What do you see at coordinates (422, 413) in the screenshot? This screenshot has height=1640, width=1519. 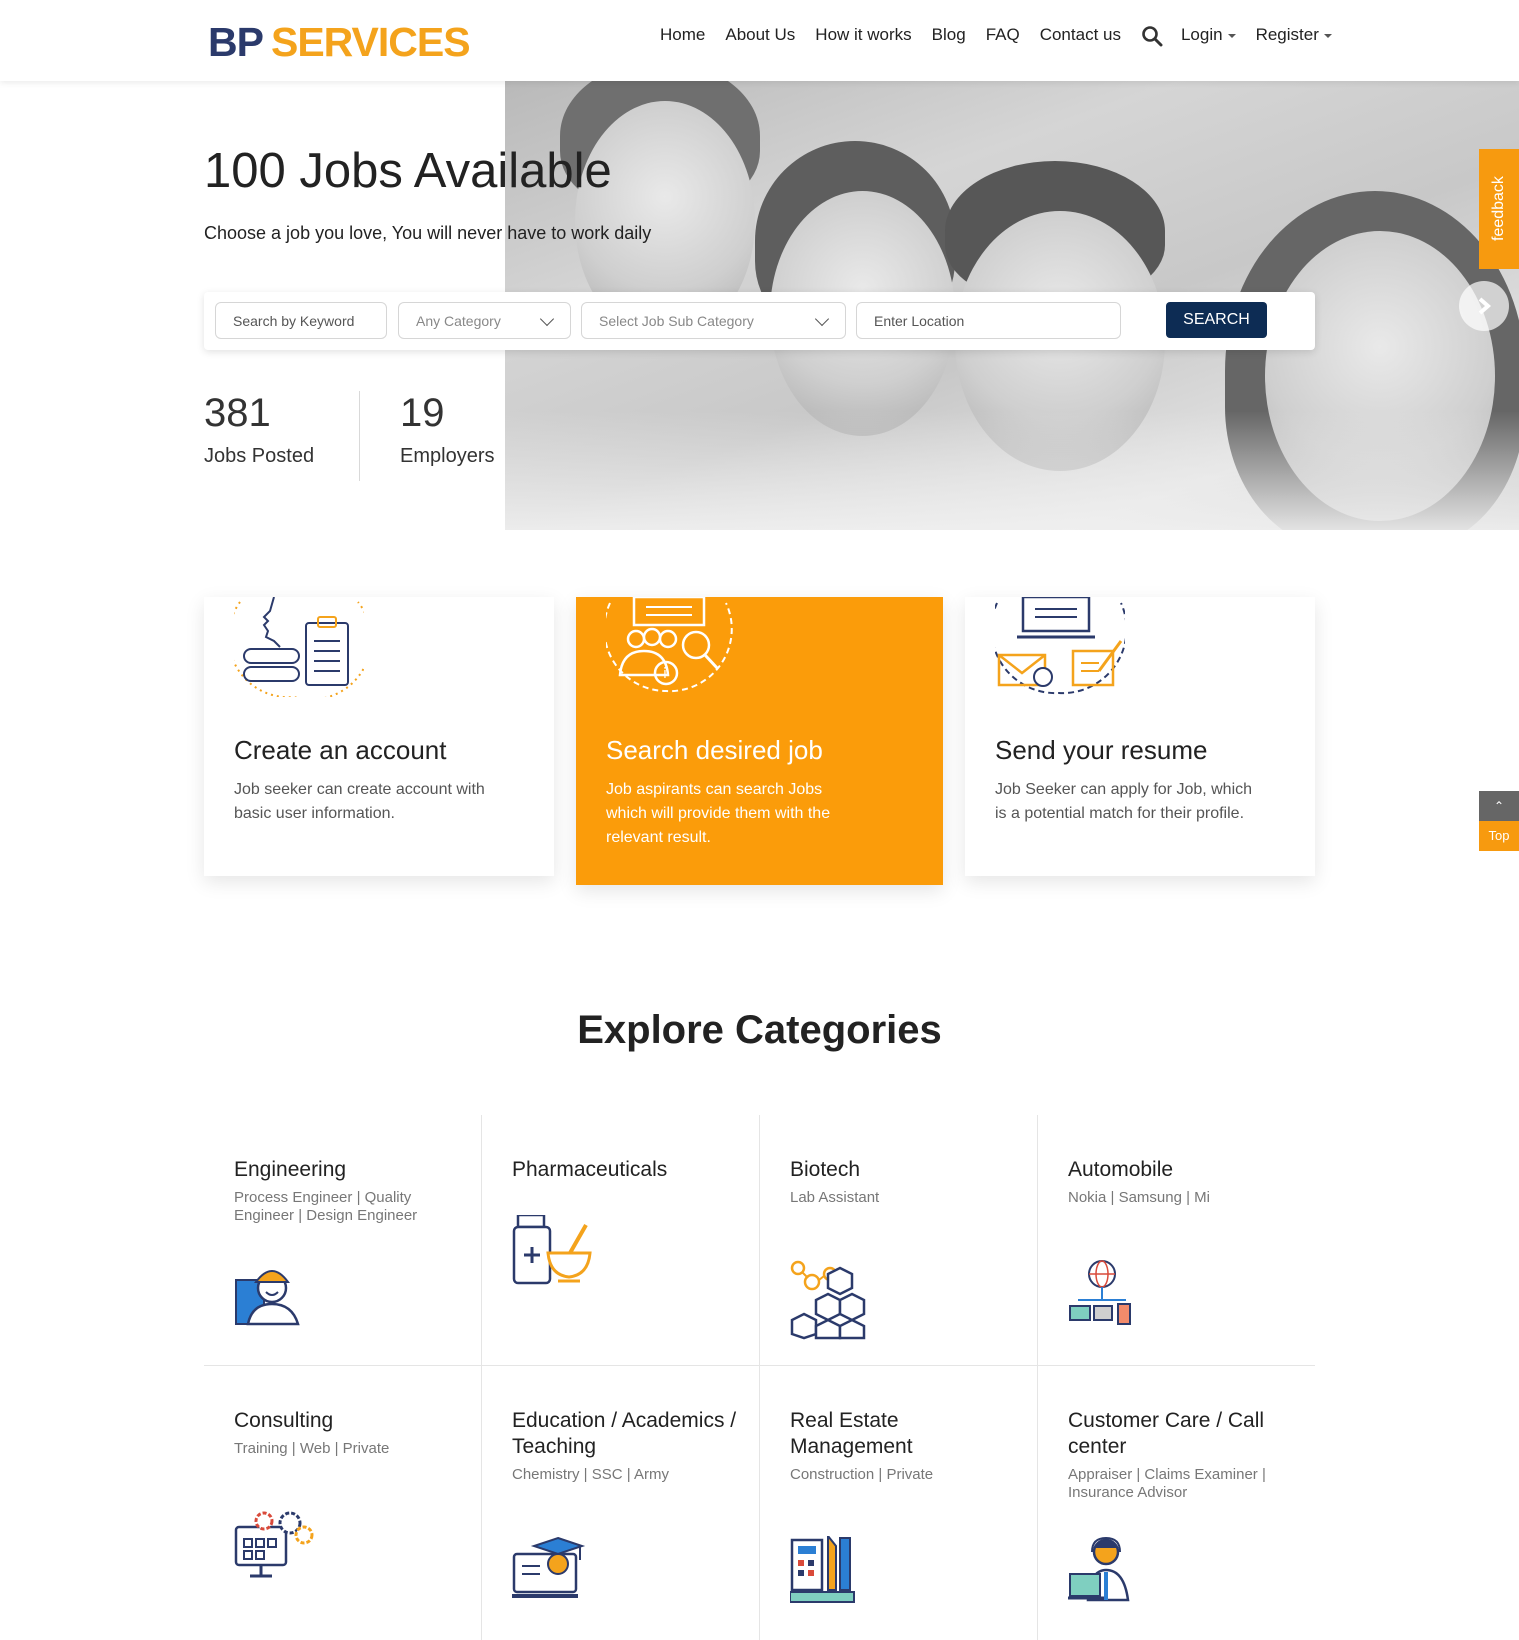 I see `stat-value: 19` at bounding box center [422, 413].